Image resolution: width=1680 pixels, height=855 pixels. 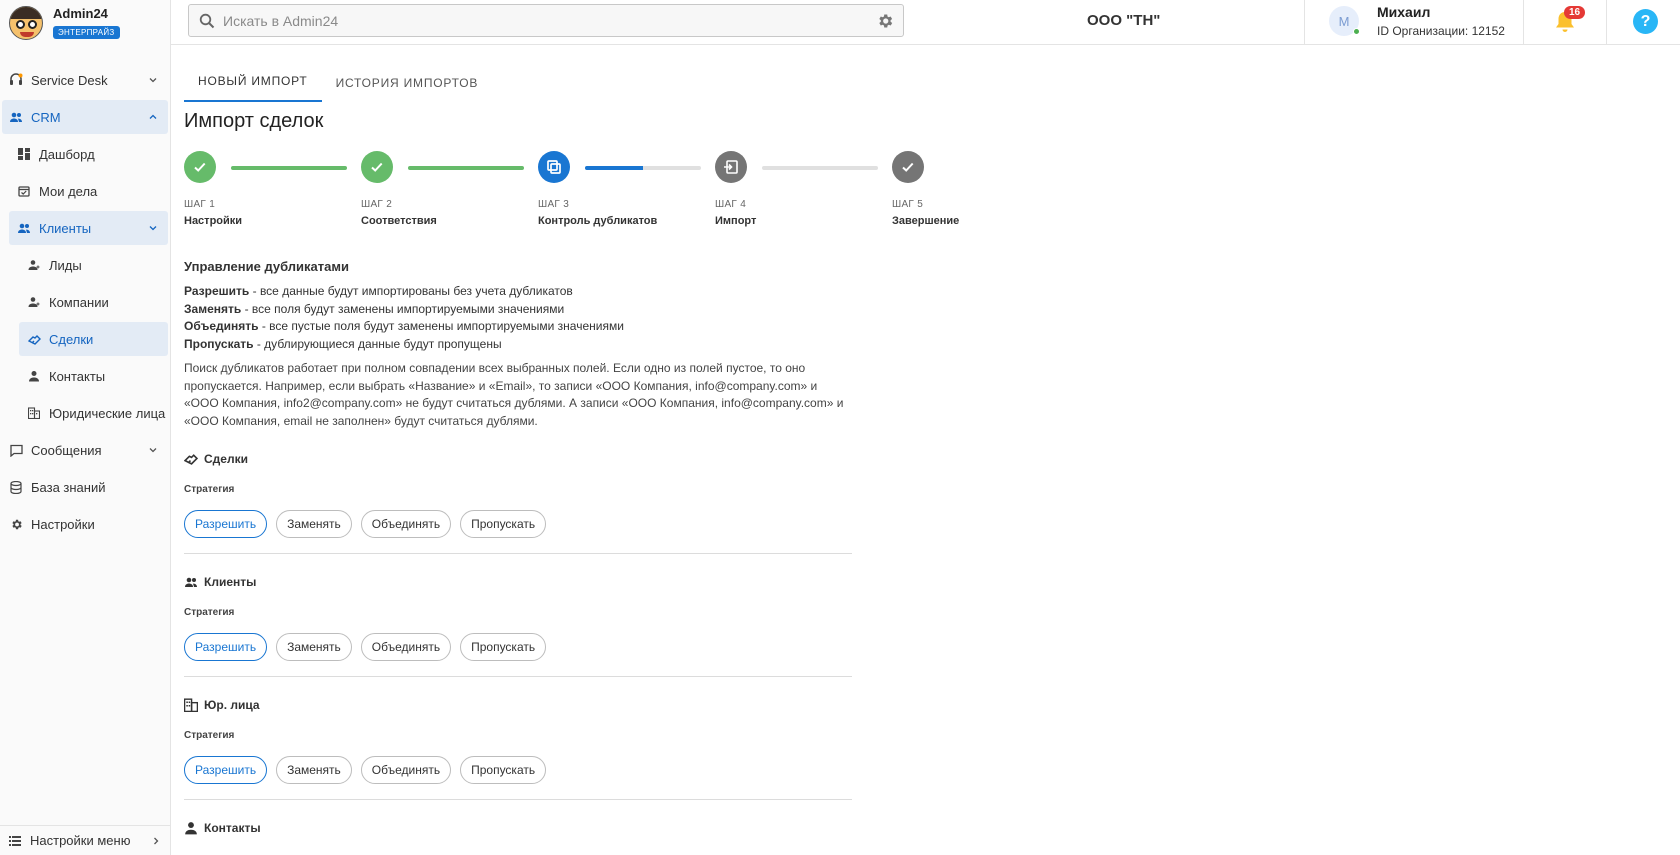 I want to click on search-box, so click(x=546, y=20).